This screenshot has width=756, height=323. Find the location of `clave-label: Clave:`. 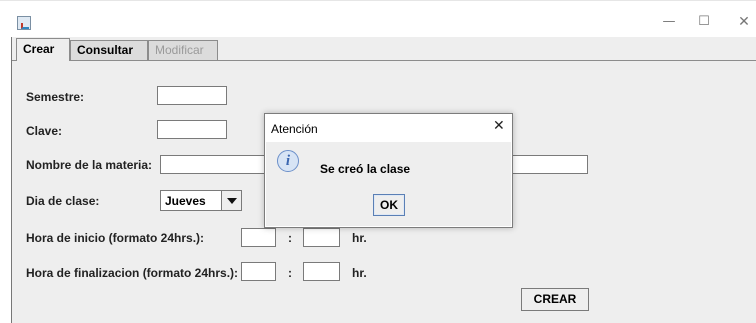

clave-label: Clave: is located at coordinates (44, 131).